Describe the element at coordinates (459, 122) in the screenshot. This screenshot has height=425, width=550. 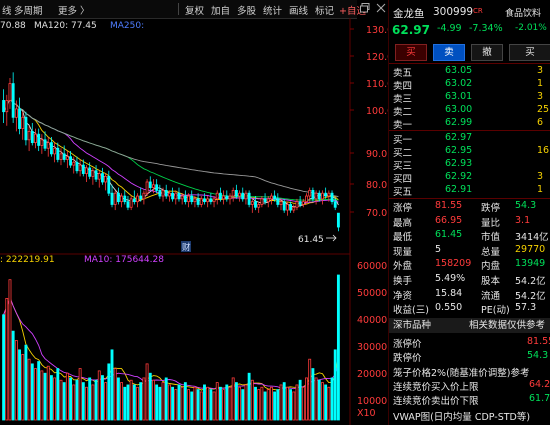
I see `ask-price: 62.99` at that location.